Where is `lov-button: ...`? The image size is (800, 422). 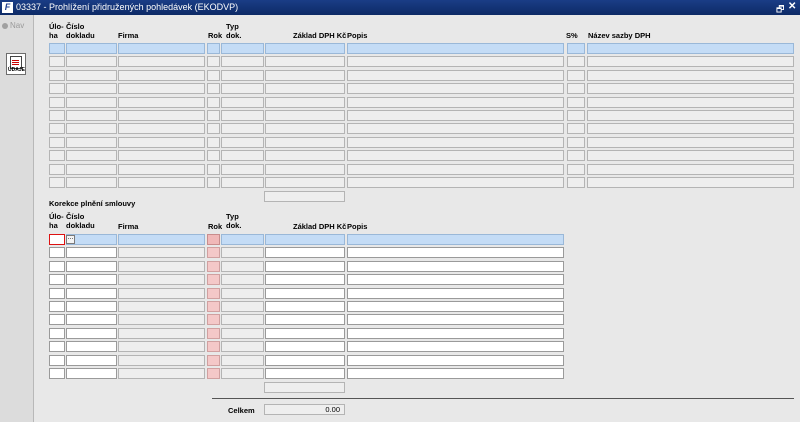 lov-button: ... is located at coordinates (70, 239).